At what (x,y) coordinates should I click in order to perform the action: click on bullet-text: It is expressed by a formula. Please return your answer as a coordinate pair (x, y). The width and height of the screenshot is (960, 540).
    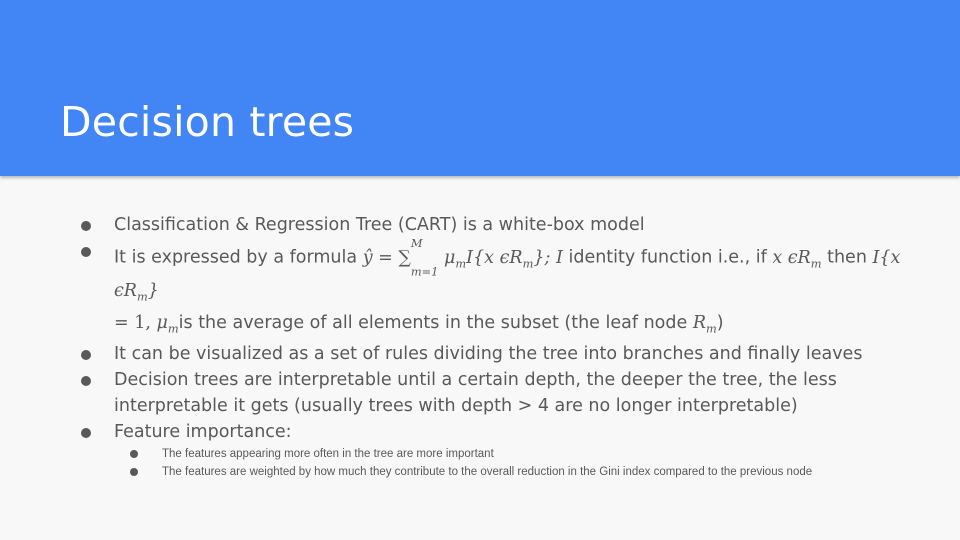
    Looking at the image, I should click on (236, 257).